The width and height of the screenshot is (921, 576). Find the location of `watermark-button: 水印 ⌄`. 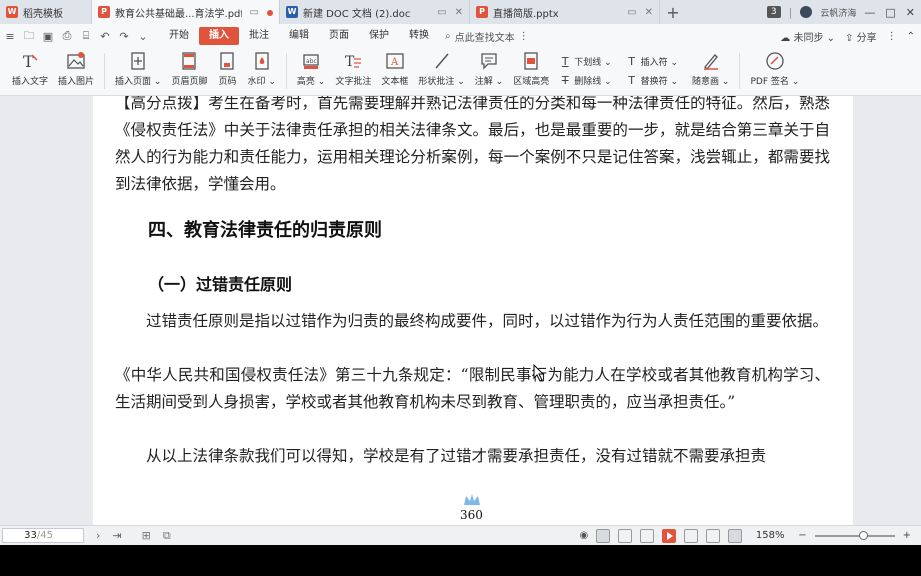

watermark-button: 水印 ⌄ is located at coordinates (261, 69).